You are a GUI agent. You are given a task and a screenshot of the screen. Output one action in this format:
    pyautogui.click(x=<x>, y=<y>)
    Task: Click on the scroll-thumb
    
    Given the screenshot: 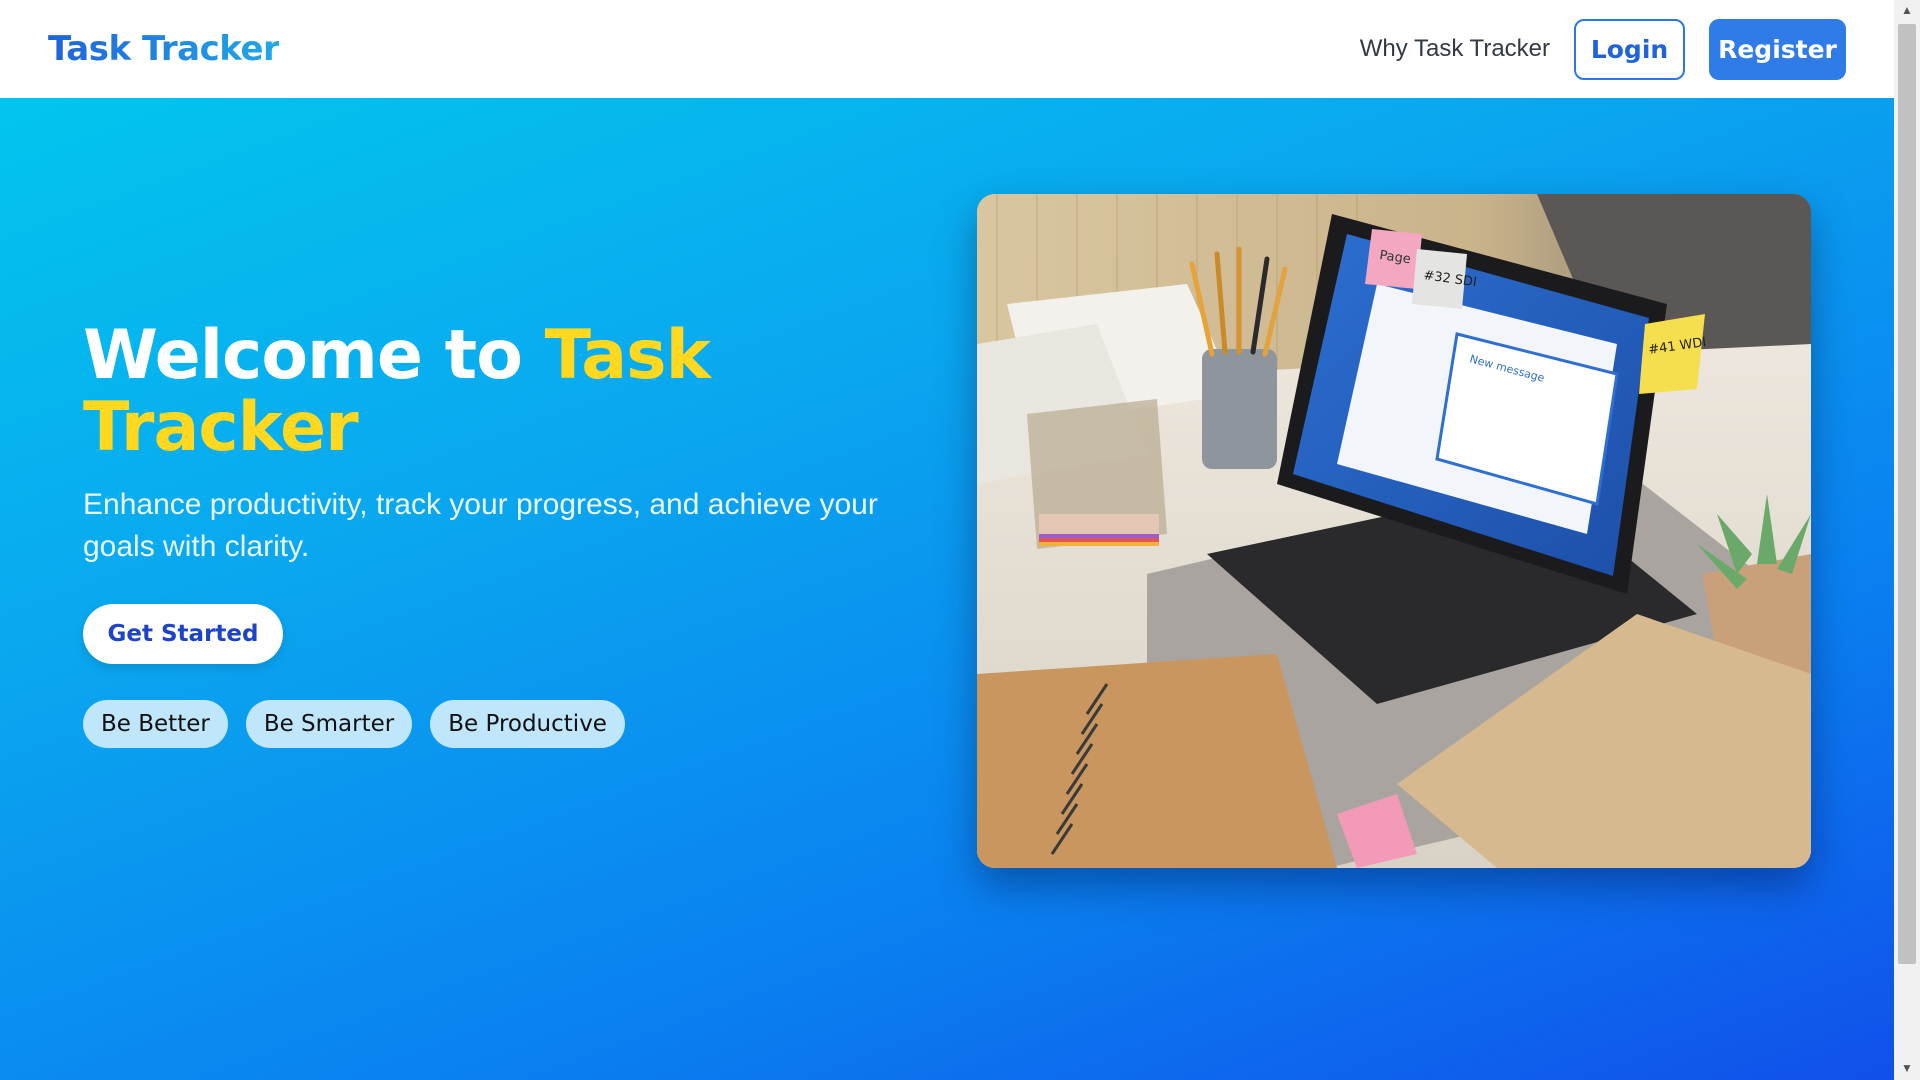 What is the action you would take?
    pyautogui.click(x=1907, y=494)
    